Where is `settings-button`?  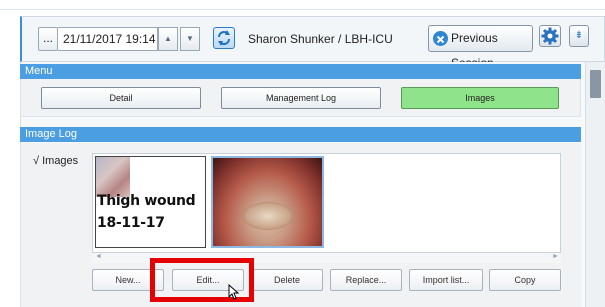
settings-button is located at coordinates (550, 36).